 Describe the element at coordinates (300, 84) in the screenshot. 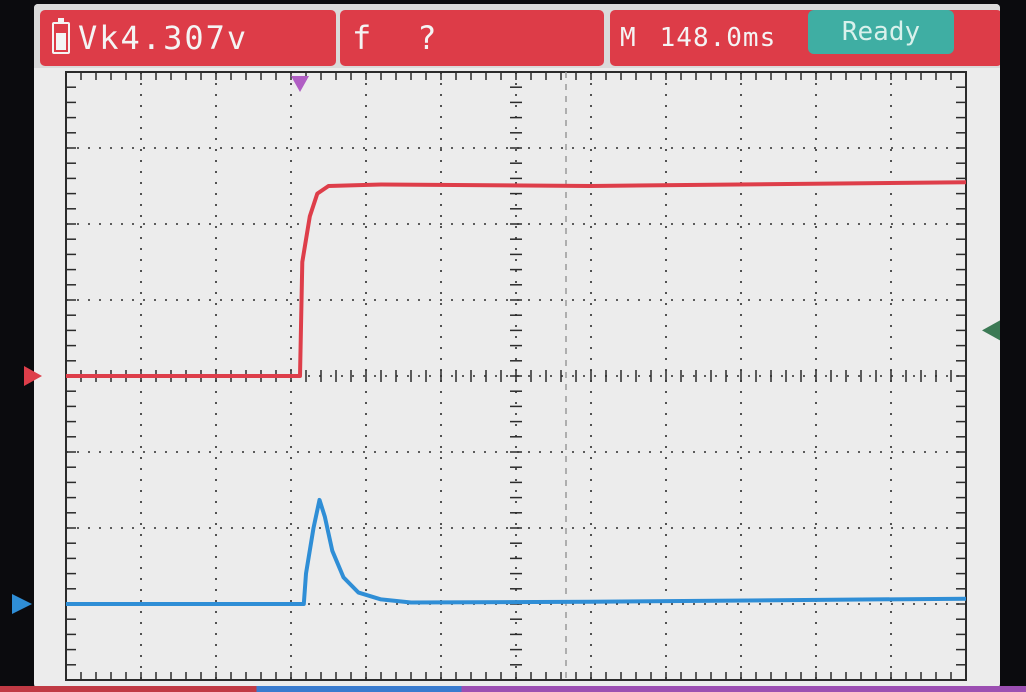

I see `trigger-position-marker` at that location.